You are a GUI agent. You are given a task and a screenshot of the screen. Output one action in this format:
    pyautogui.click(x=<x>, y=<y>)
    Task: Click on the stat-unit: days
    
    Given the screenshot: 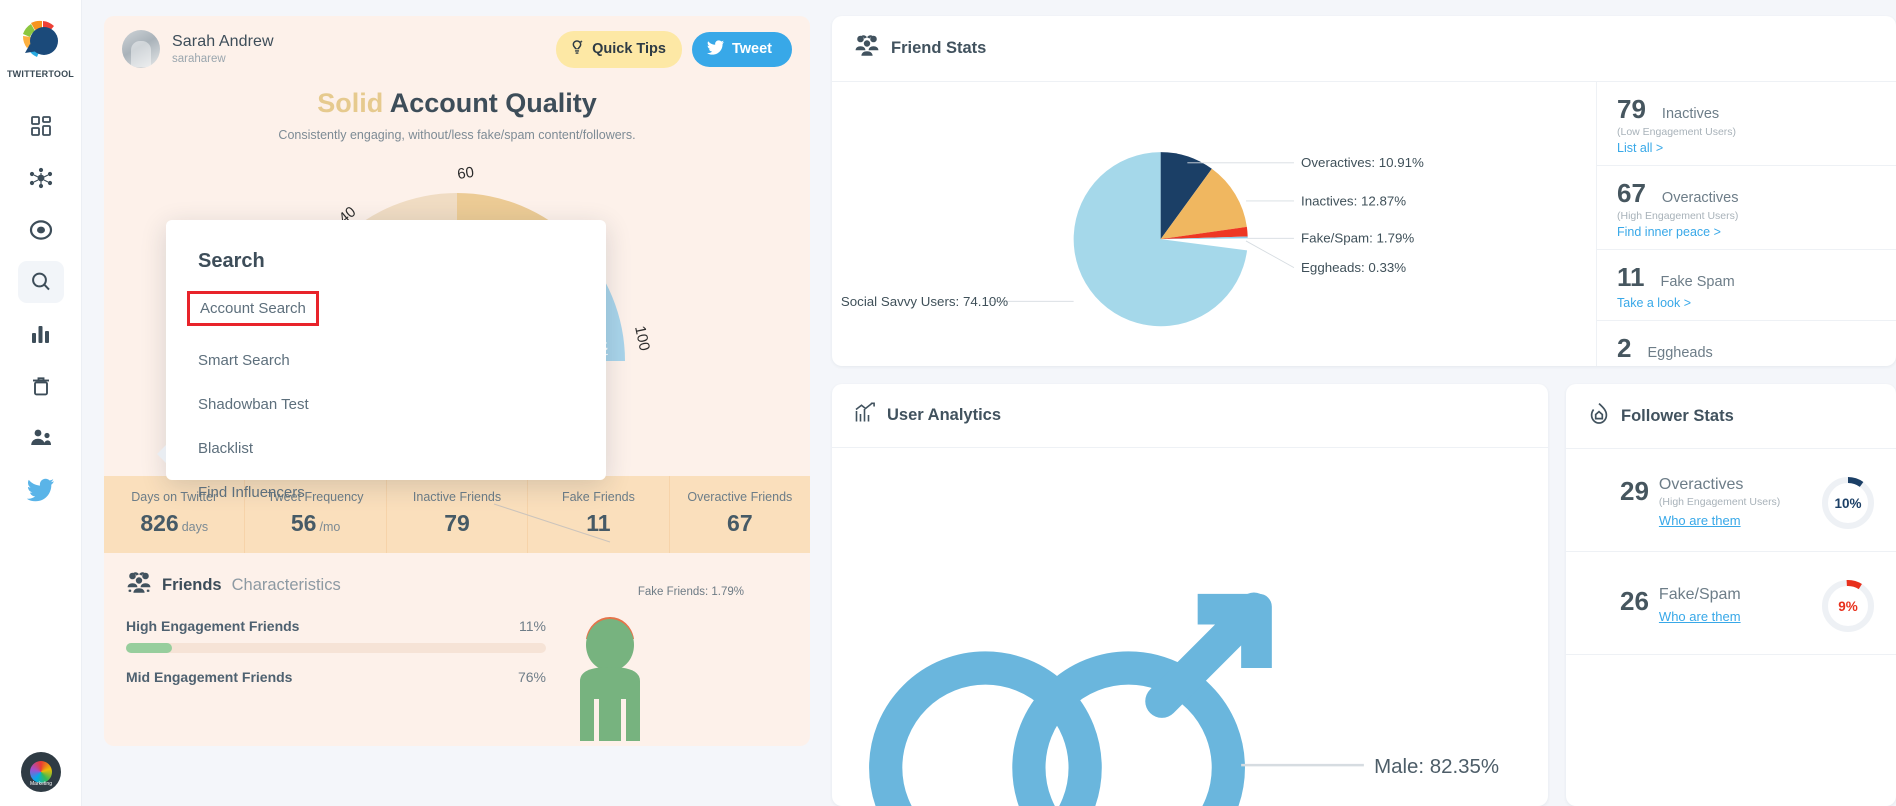 What is the action you would take?
    pyautogui.click(x=195, y=527)
    